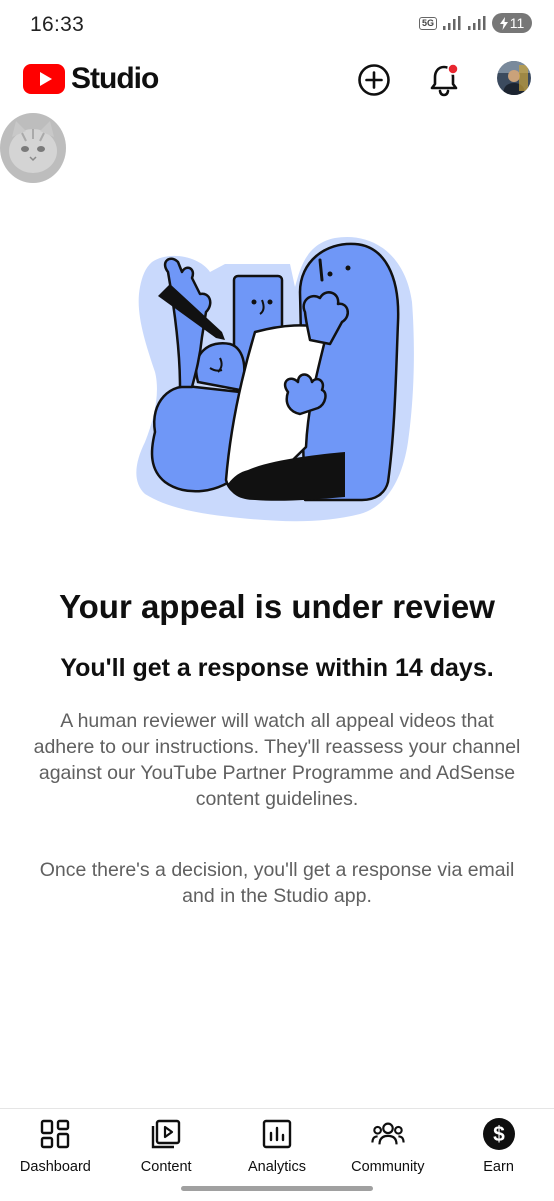  Describe the element at coordinates (277, 1134) in the screenshot. I see `analytics-icon` at that location.